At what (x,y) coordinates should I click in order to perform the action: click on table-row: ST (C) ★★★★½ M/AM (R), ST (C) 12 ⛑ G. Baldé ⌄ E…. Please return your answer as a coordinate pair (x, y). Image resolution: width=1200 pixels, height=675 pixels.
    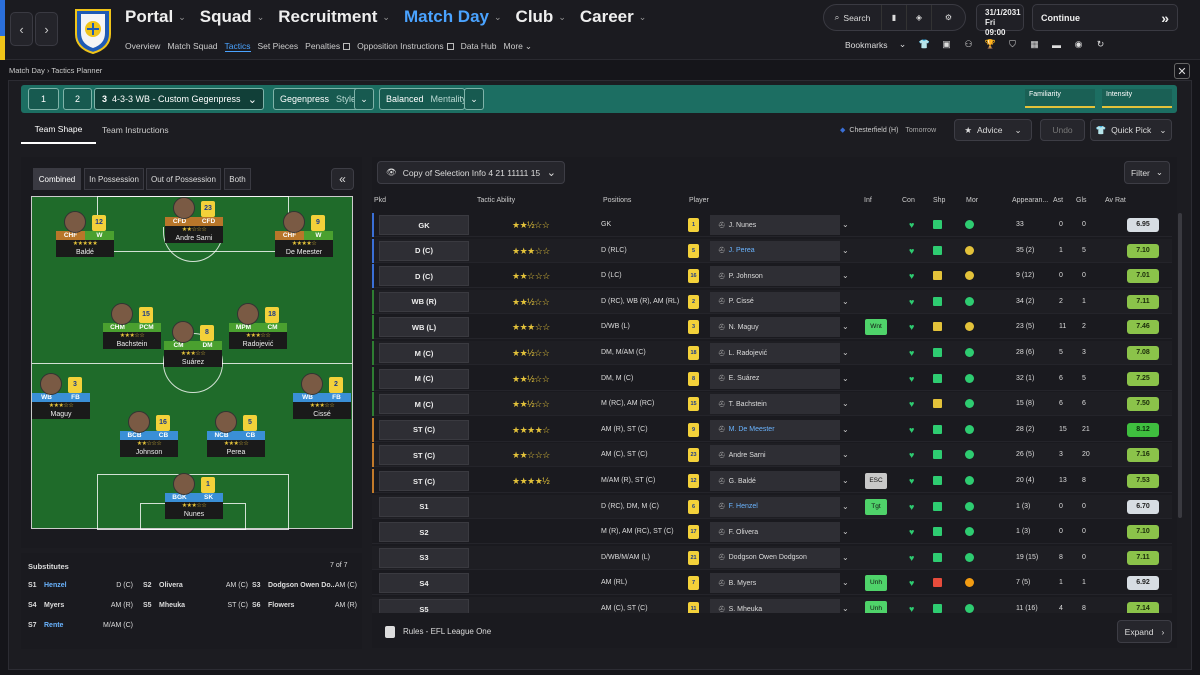
    Looking at the image, I should click on (772, 481).